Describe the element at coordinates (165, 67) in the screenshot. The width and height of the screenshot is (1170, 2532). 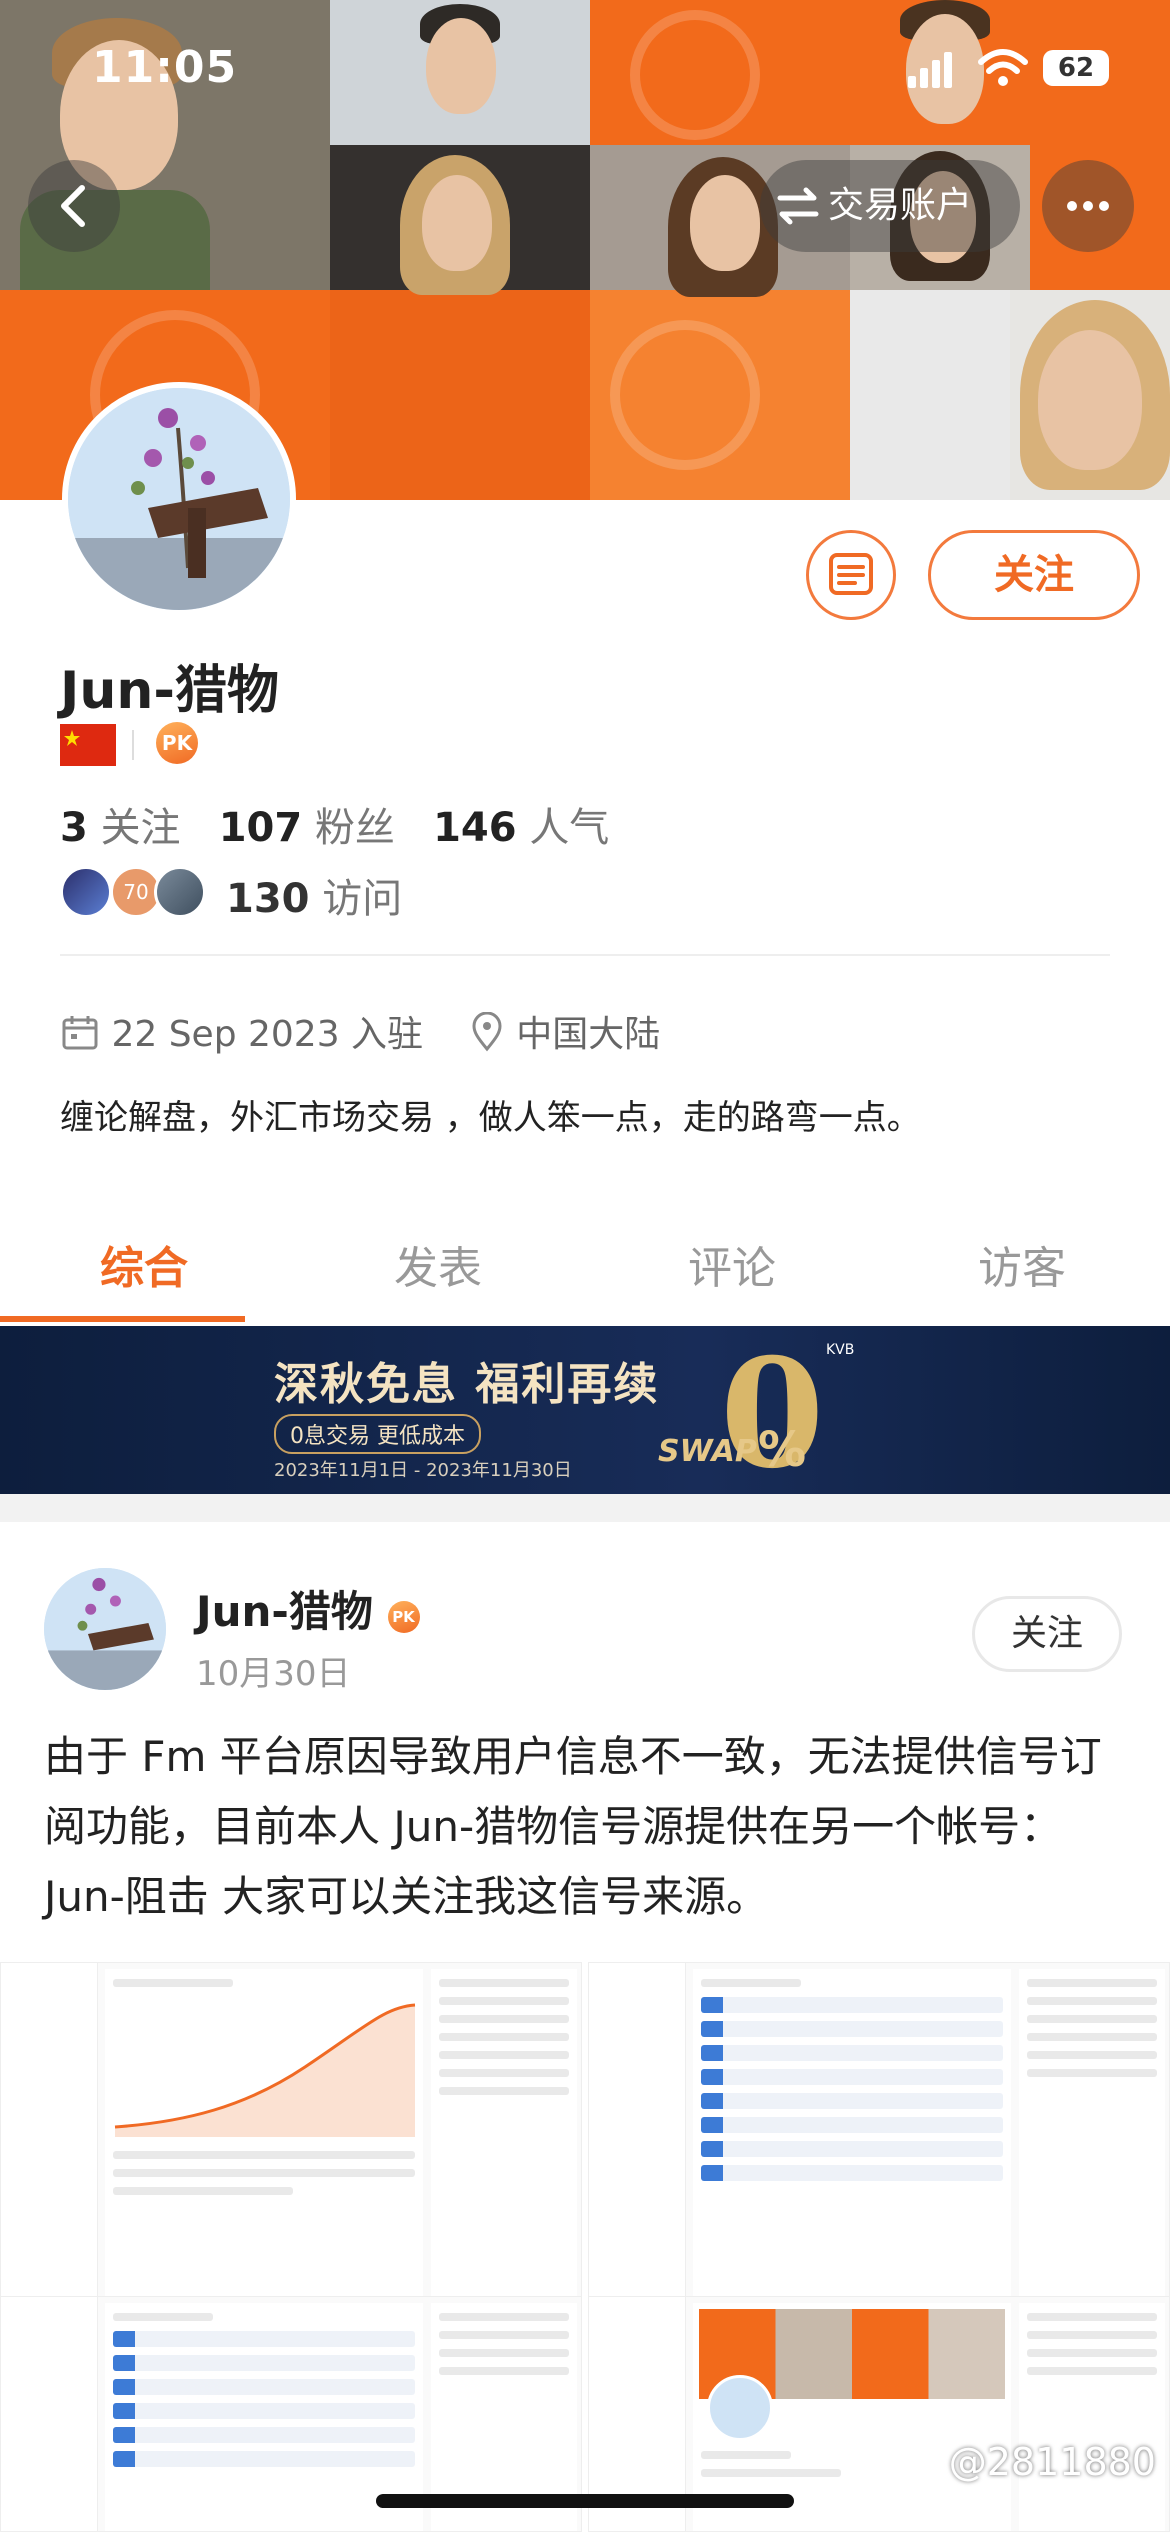
I see `status-time: 11:05` at that location.